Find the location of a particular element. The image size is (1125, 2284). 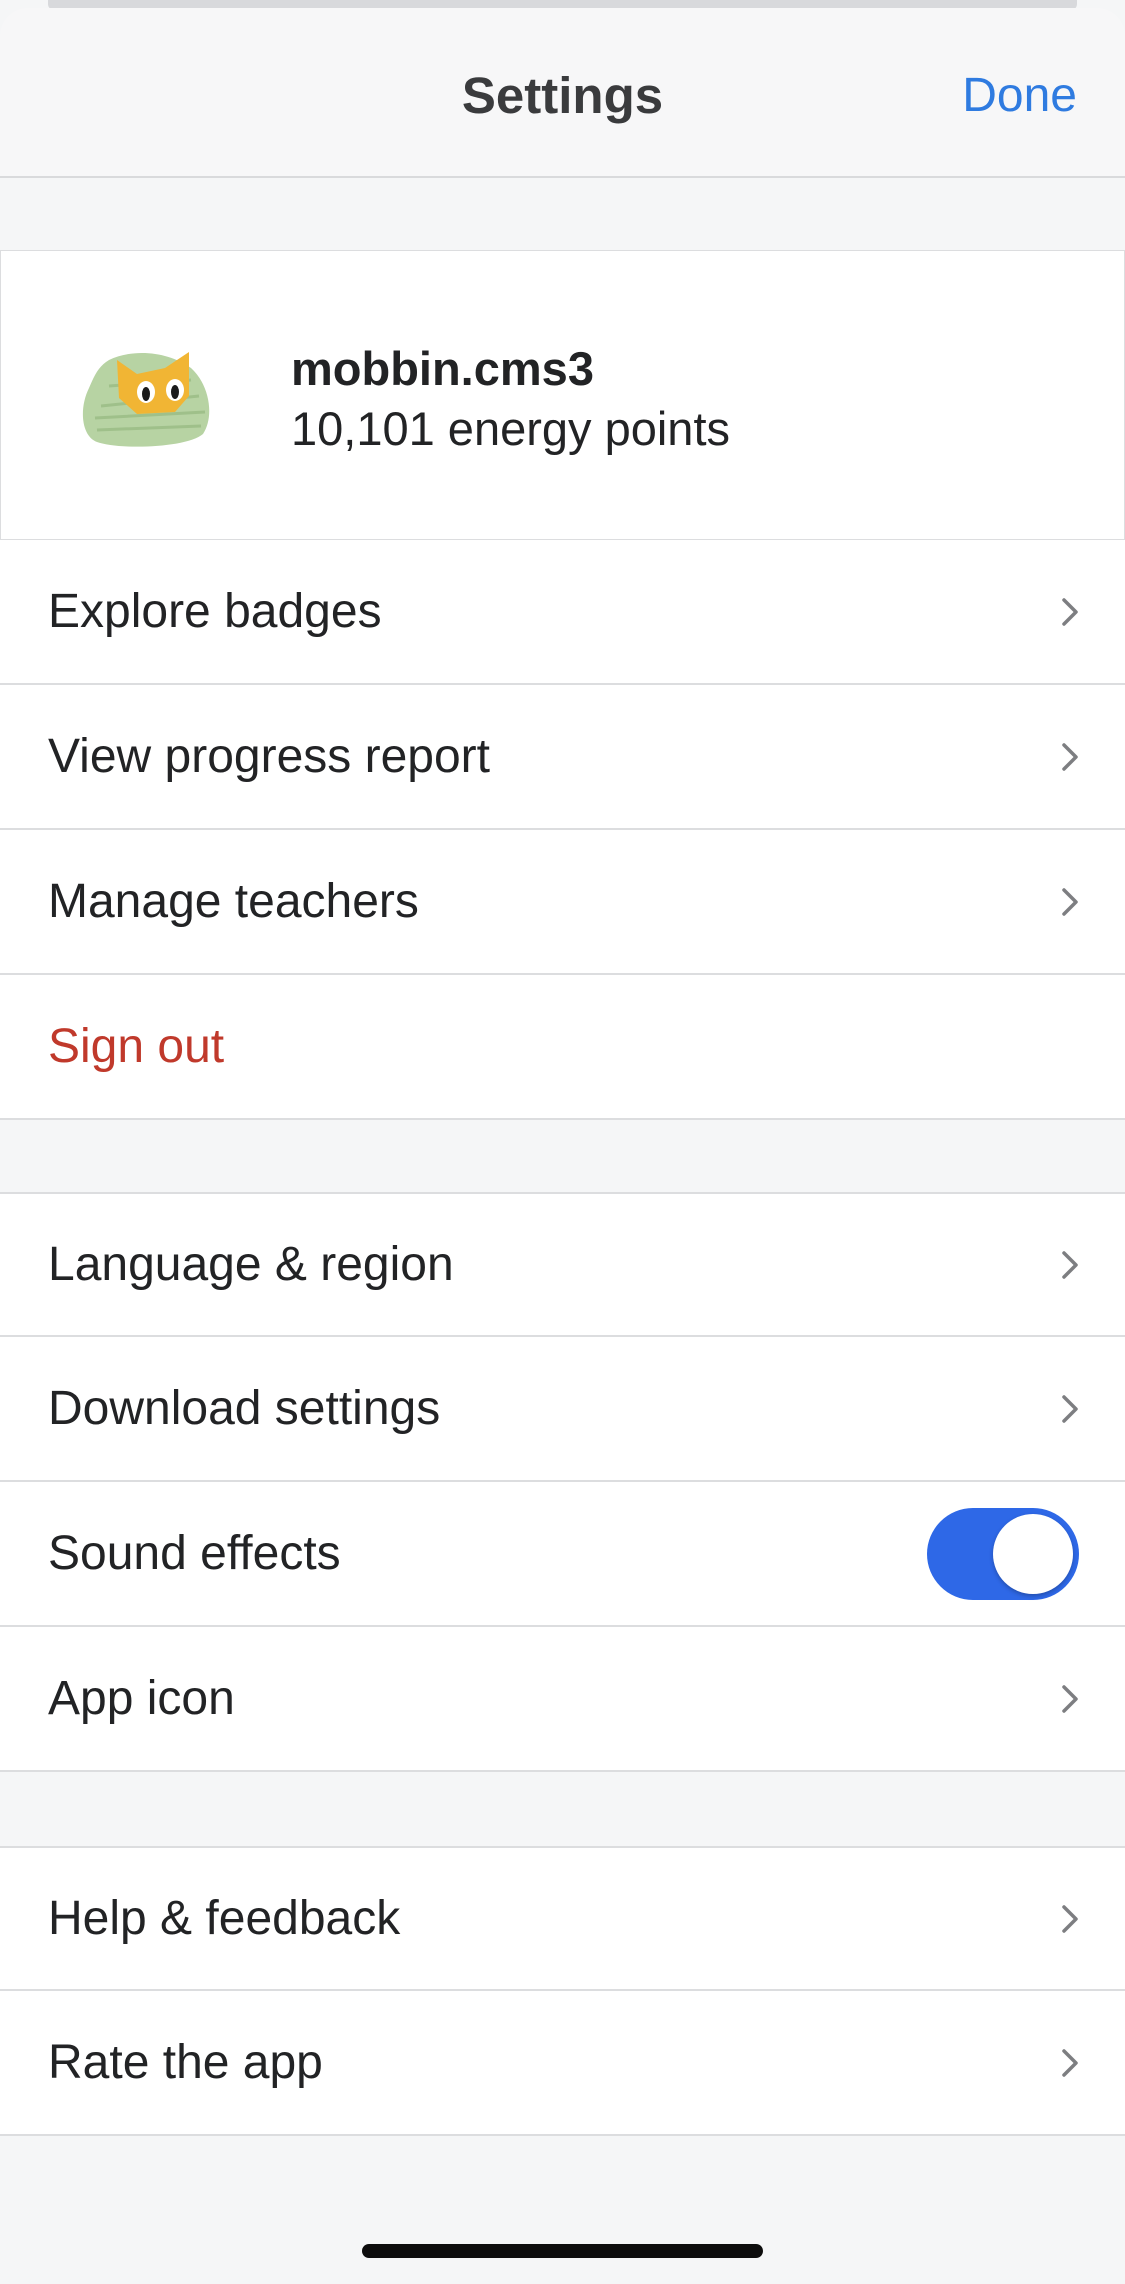

row-label: Help & feedback is located at coordinates (224, 1918).